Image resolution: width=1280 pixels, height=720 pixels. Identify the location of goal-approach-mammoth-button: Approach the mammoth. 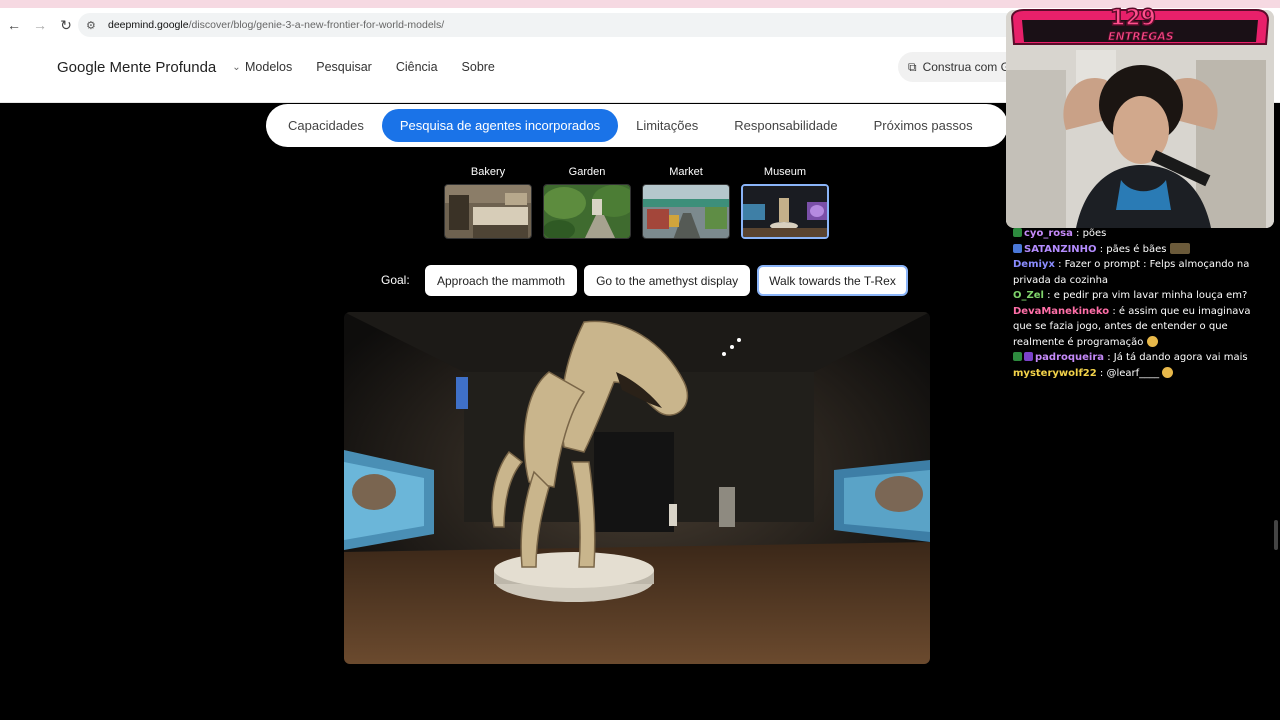
(501, 280).